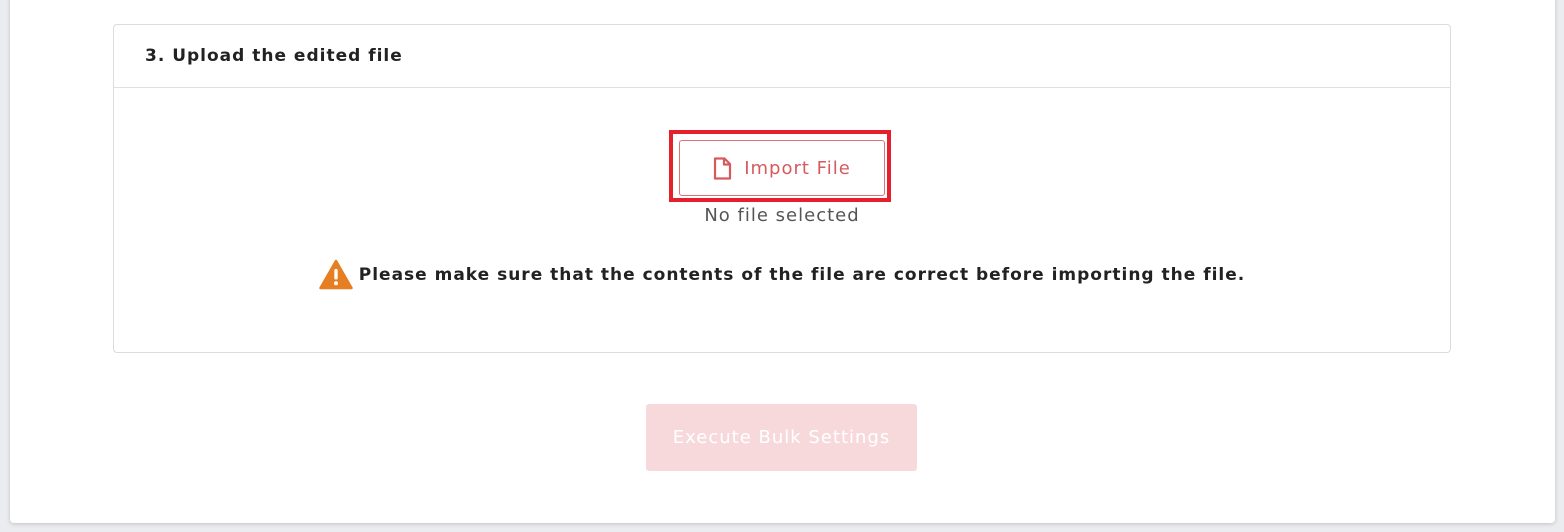 Image resolution: width=1564 pixels, height=532 pixels. Describe the element at coordinates (782, 215) in the screenshot. I see `file-status-text: No file selected` at that location.